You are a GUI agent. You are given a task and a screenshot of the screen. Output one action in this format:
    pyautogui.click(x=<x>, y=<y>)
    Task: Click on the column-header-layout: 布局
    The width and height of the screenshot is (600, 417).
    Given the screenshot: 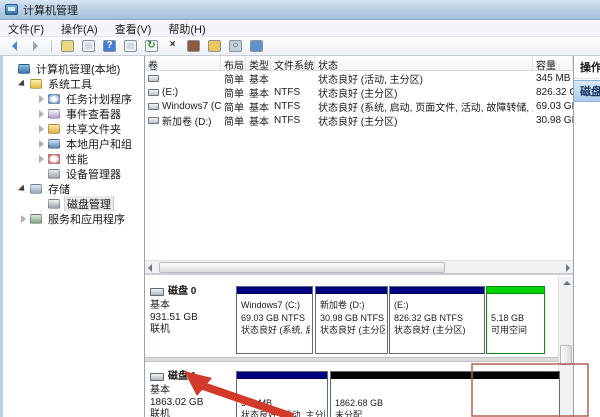 What is the action you would take?
    pyautogui.click(x=233, y=63)
    